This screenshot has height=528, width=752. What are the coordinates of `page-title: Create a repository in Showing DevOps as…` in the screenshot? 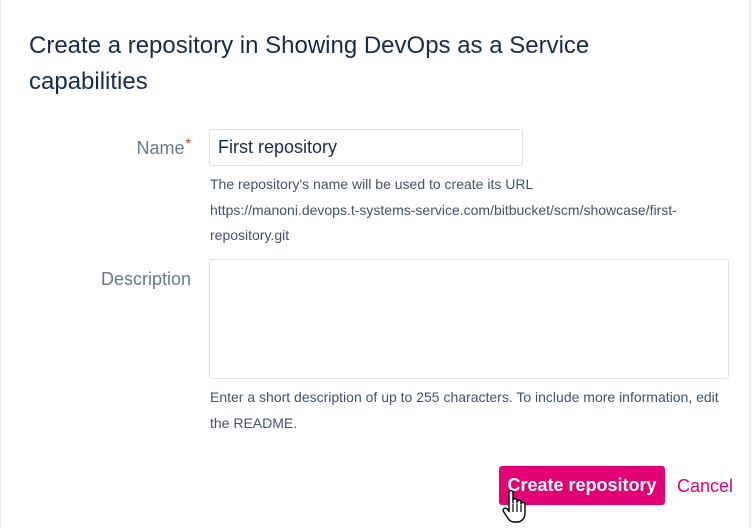 It's located at (309, 63).